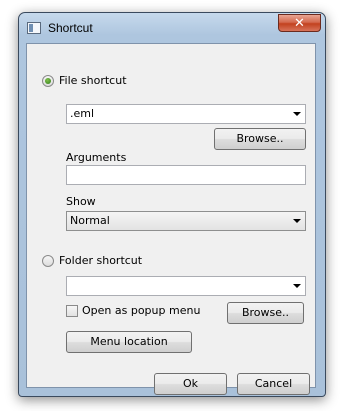  Describe the element at coordinates (82, 113) in the screenshot. I see `file-type-value: .eml` at that location.